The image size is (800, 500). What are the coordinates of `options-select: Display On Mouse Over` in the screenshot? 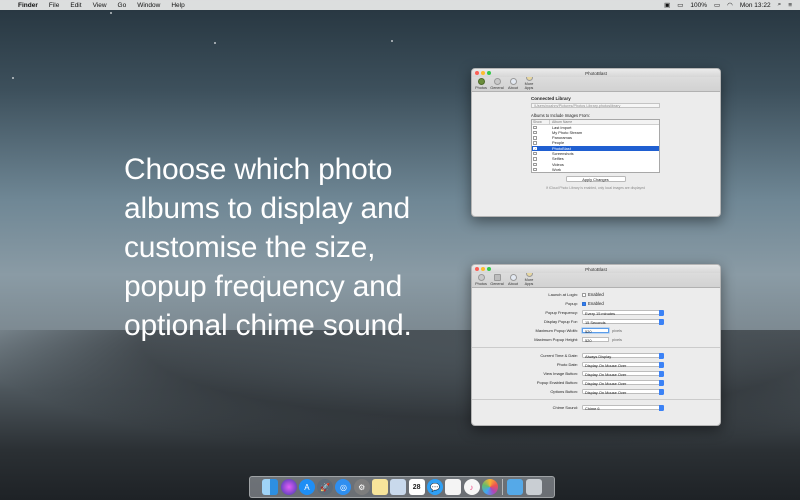 It's located at (623, 391).